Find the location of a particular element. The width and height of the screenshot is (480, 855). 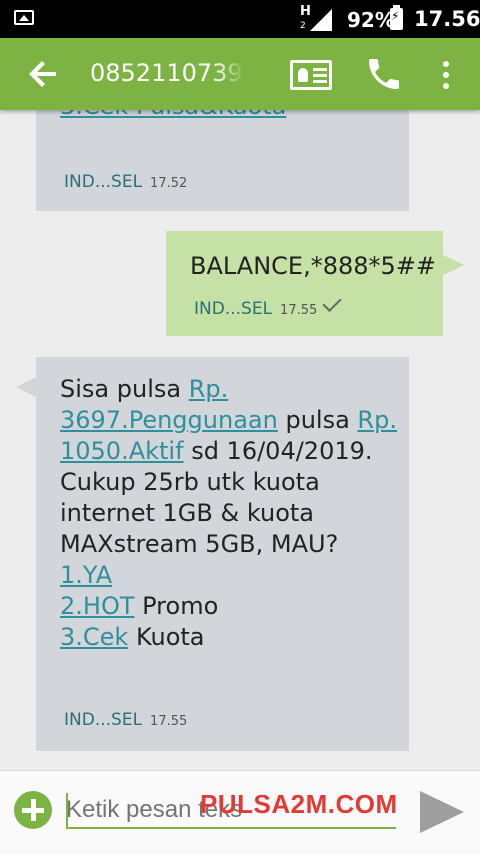

option-cek-link: 3.Cek is located at coordinates (94, 637).